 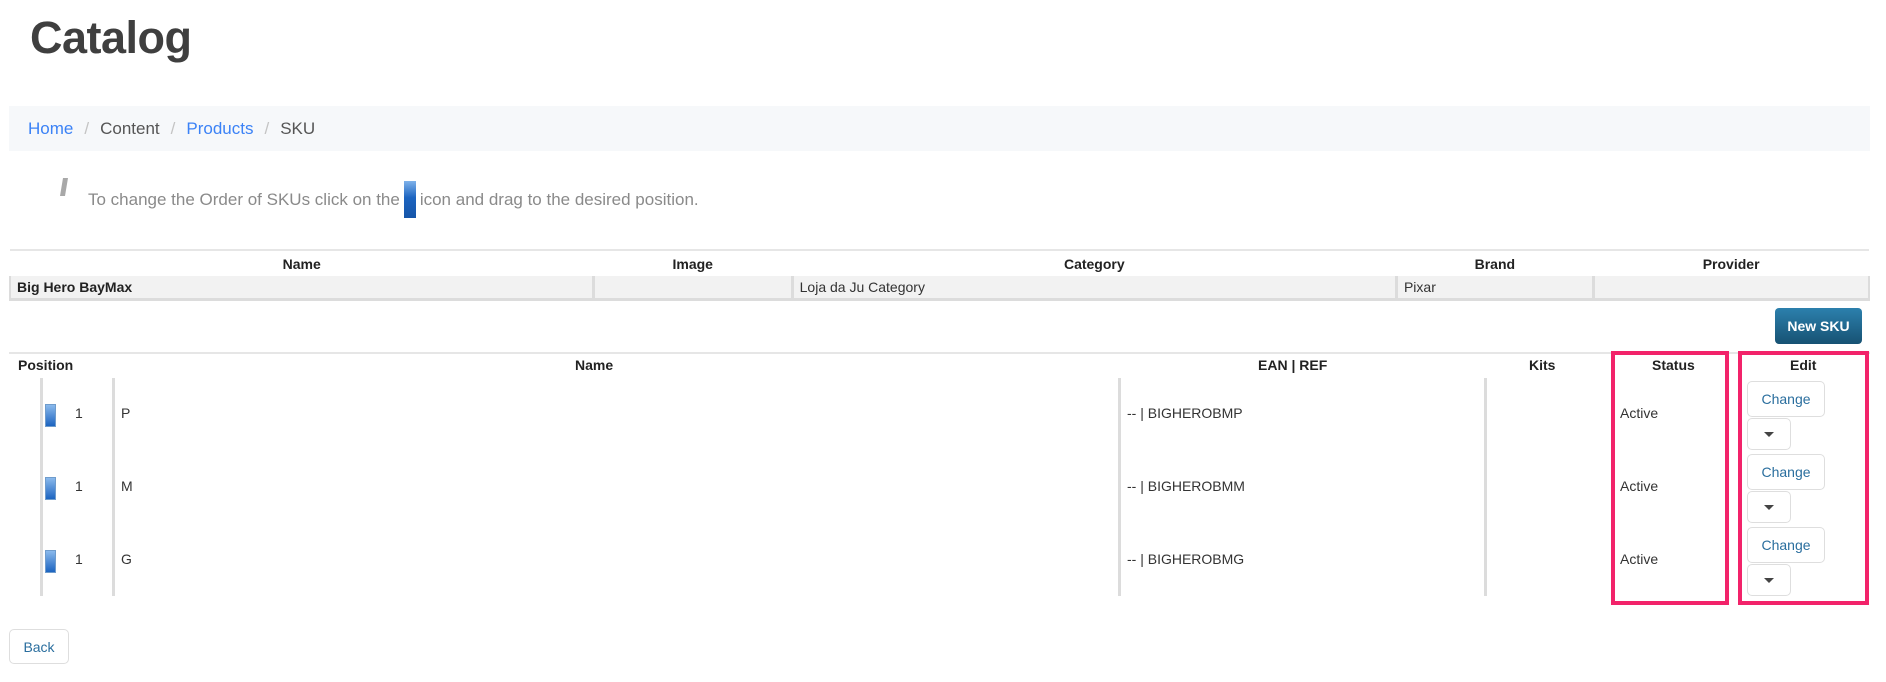 I want to click on product-name: Big Hero BayMax, so click(x=301, y=288).